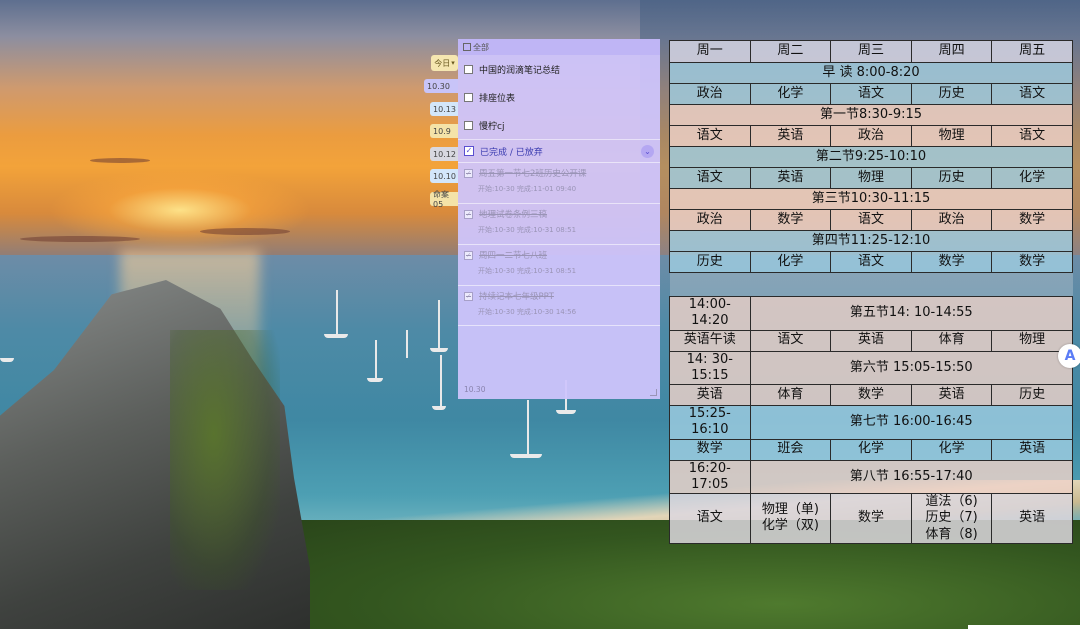  What do you see at coordinates (871, 241) in the screenshot?
I see `period-label: 第四节11:25-12:10` at bounding box center [871, 241].